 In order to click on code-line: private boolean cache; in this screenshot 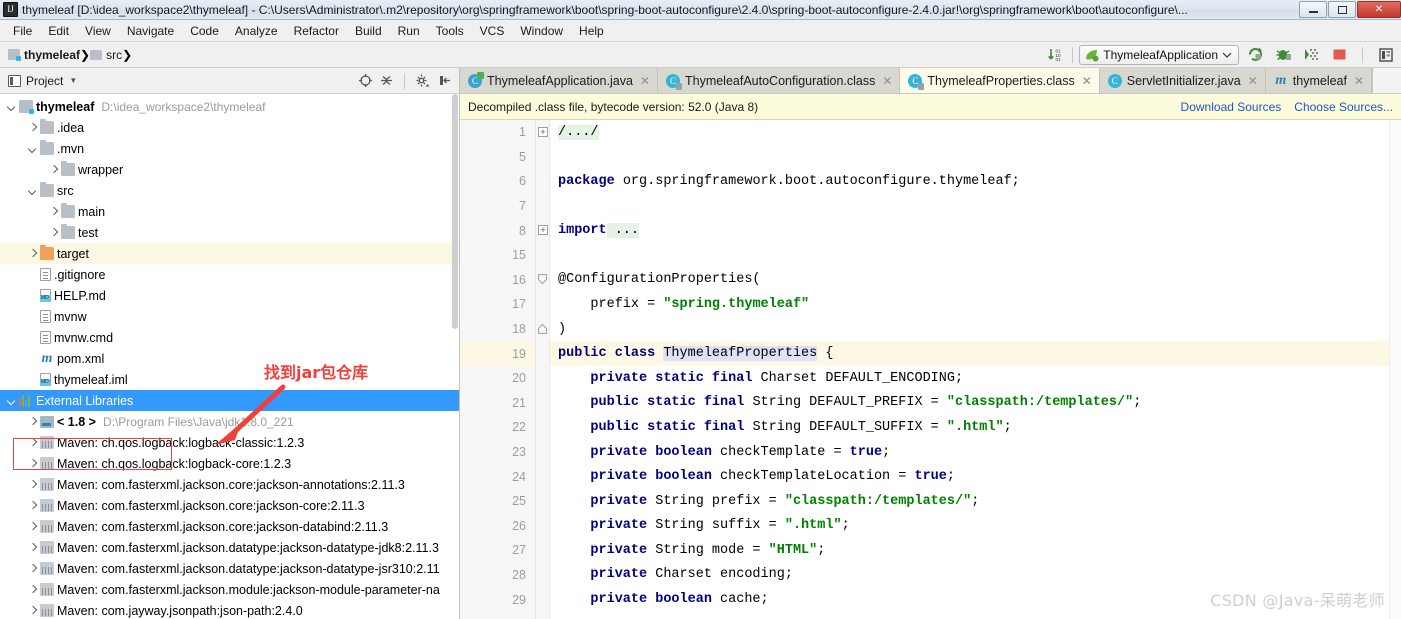, I will do `click(975, 599)`.